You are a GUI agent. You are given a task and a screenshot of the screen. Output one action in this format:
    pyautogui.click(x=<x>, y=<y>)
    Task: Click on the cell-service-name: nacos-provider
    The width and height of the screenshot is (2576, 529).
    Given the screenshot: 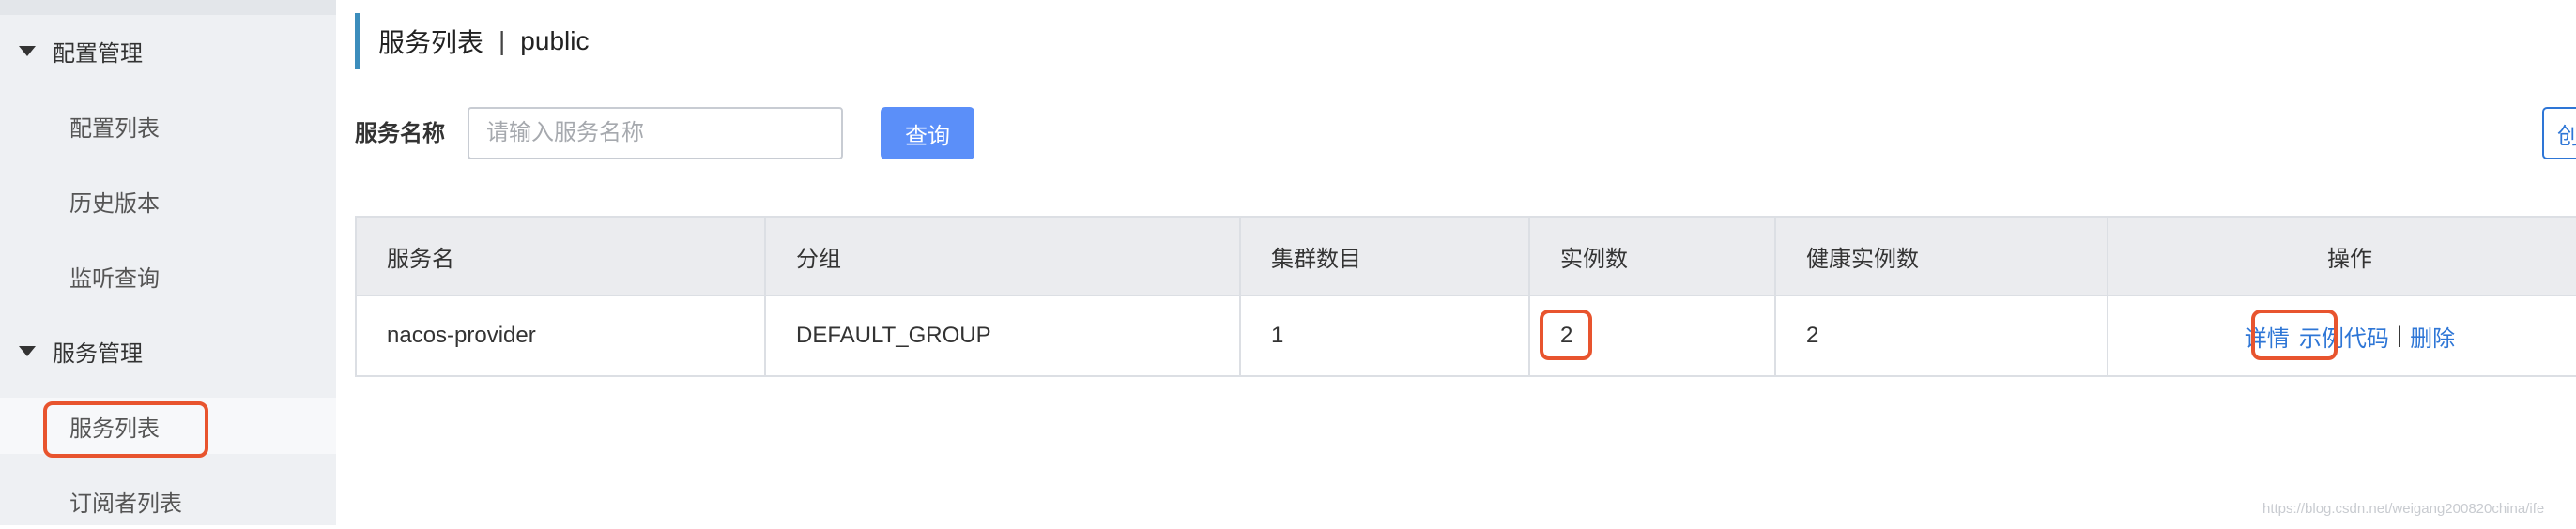 What is the action you would take?
    pyautogui.click(x=562, y=335)
    